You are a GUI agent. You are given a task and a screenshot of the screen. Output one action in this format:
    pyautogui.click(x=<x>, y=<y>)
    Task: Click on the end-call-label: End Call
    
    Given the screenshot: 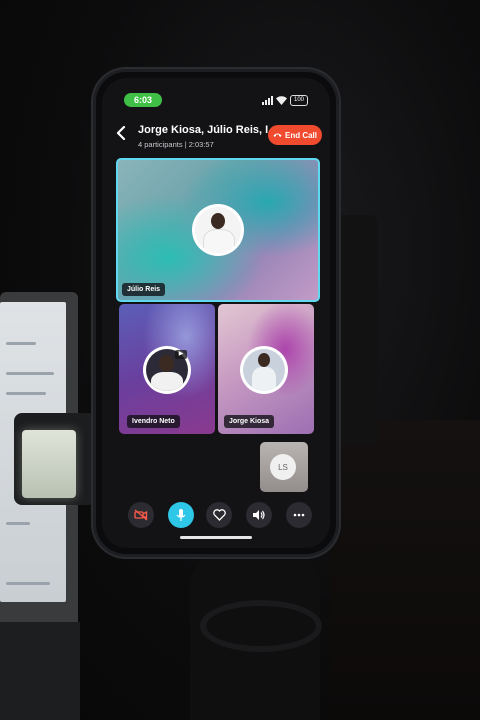 What is the action you would take?
    pyautogui.click(x=300, y=135)
    